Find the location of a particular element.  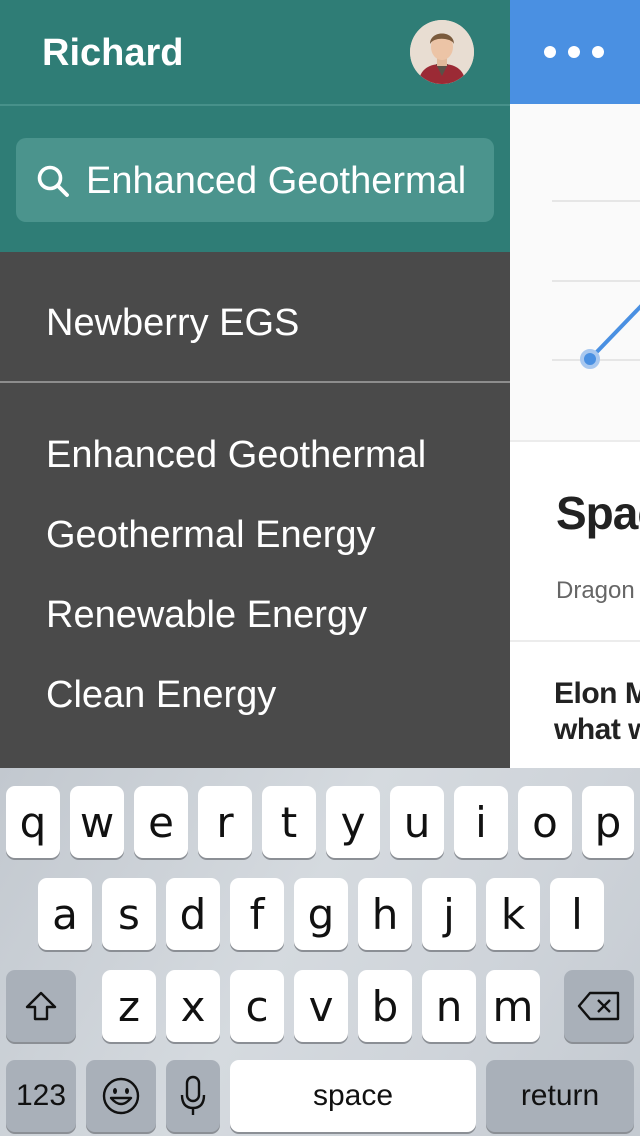

microphone-icon is located at coordinates (193, 1095).